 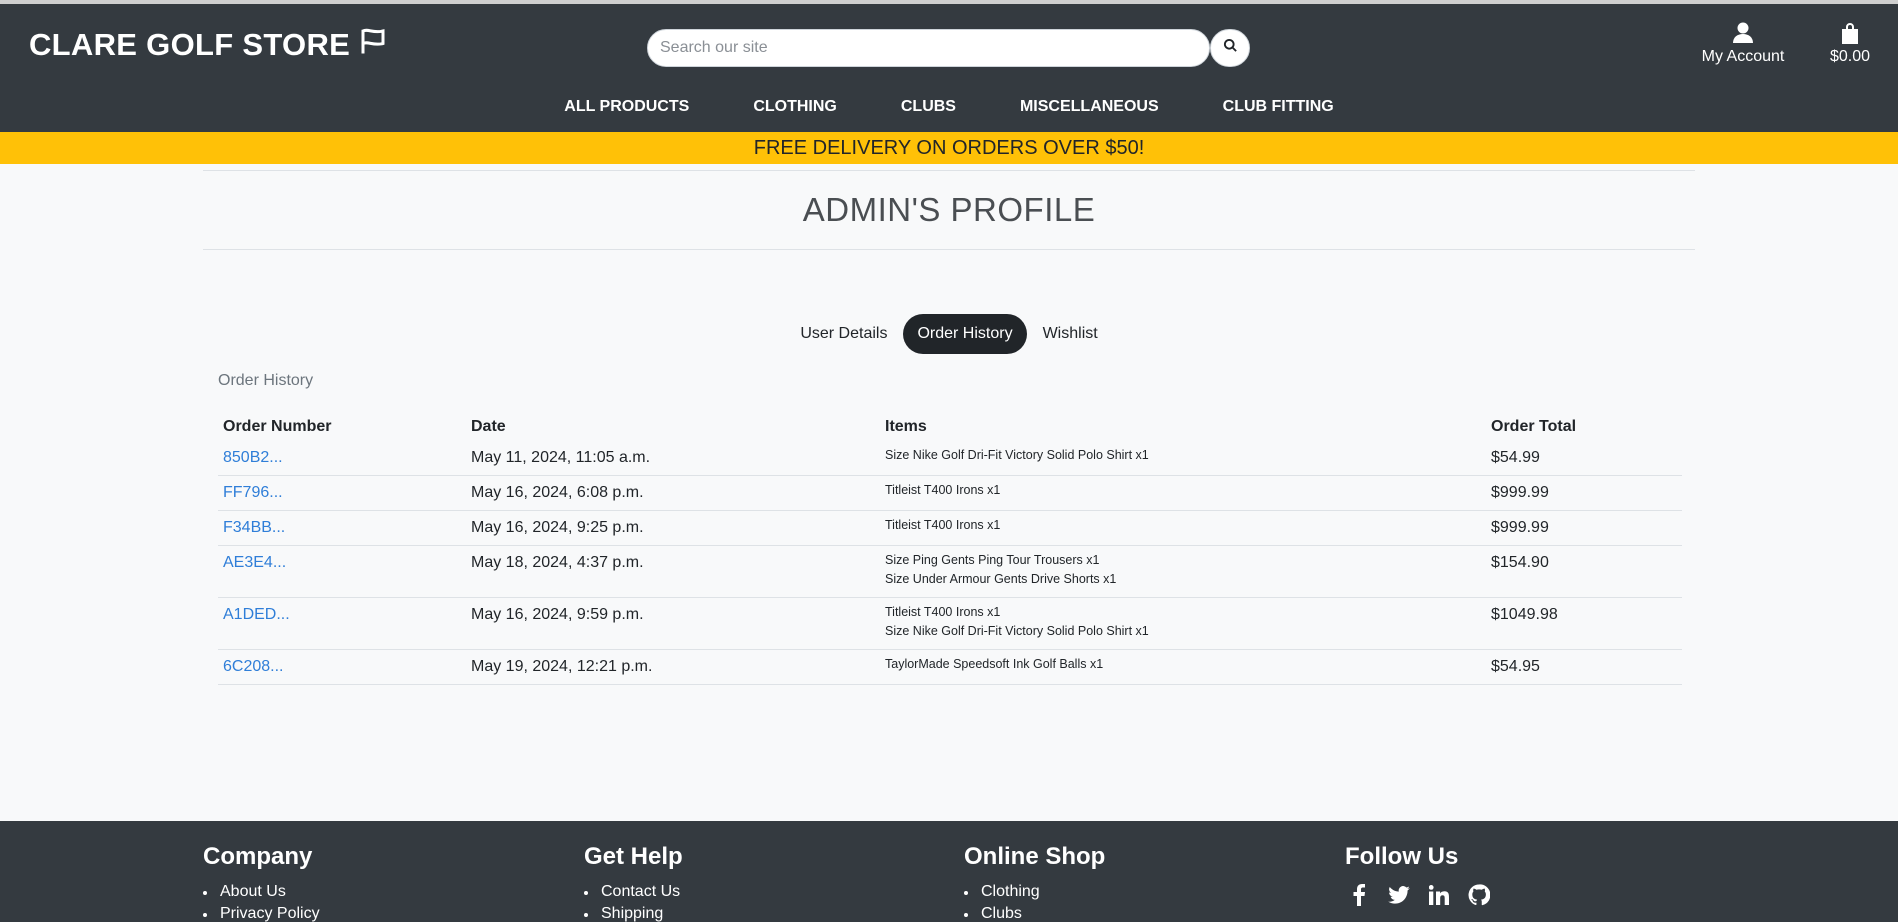 What do you see at coordinates (1035, 856) in the screenshot?
I see `footer-heading: Online Shop` at bounding box center [1035, 856].